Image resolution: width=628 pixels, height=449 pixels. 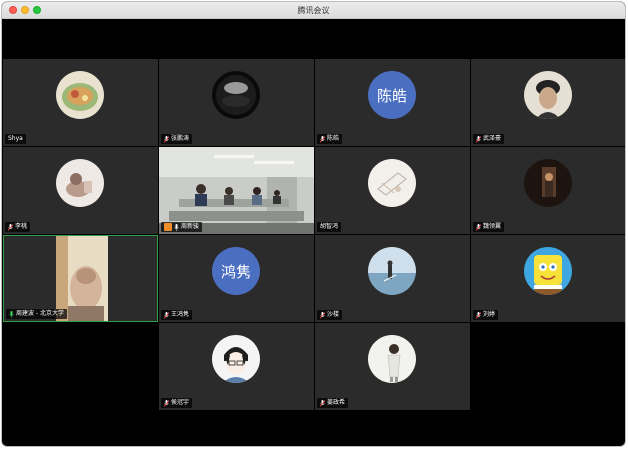 I want to click on participant-tile: 李桃, so click(x=80, y=190).